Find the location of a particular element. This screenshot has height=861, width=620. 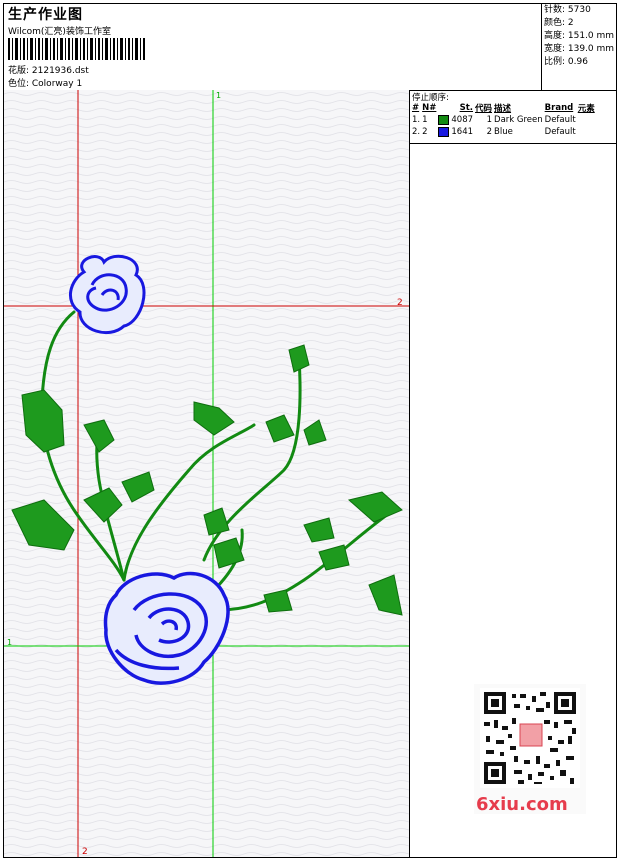

stitch-count: 针数: 5730 is located at coordinates (567, 10).